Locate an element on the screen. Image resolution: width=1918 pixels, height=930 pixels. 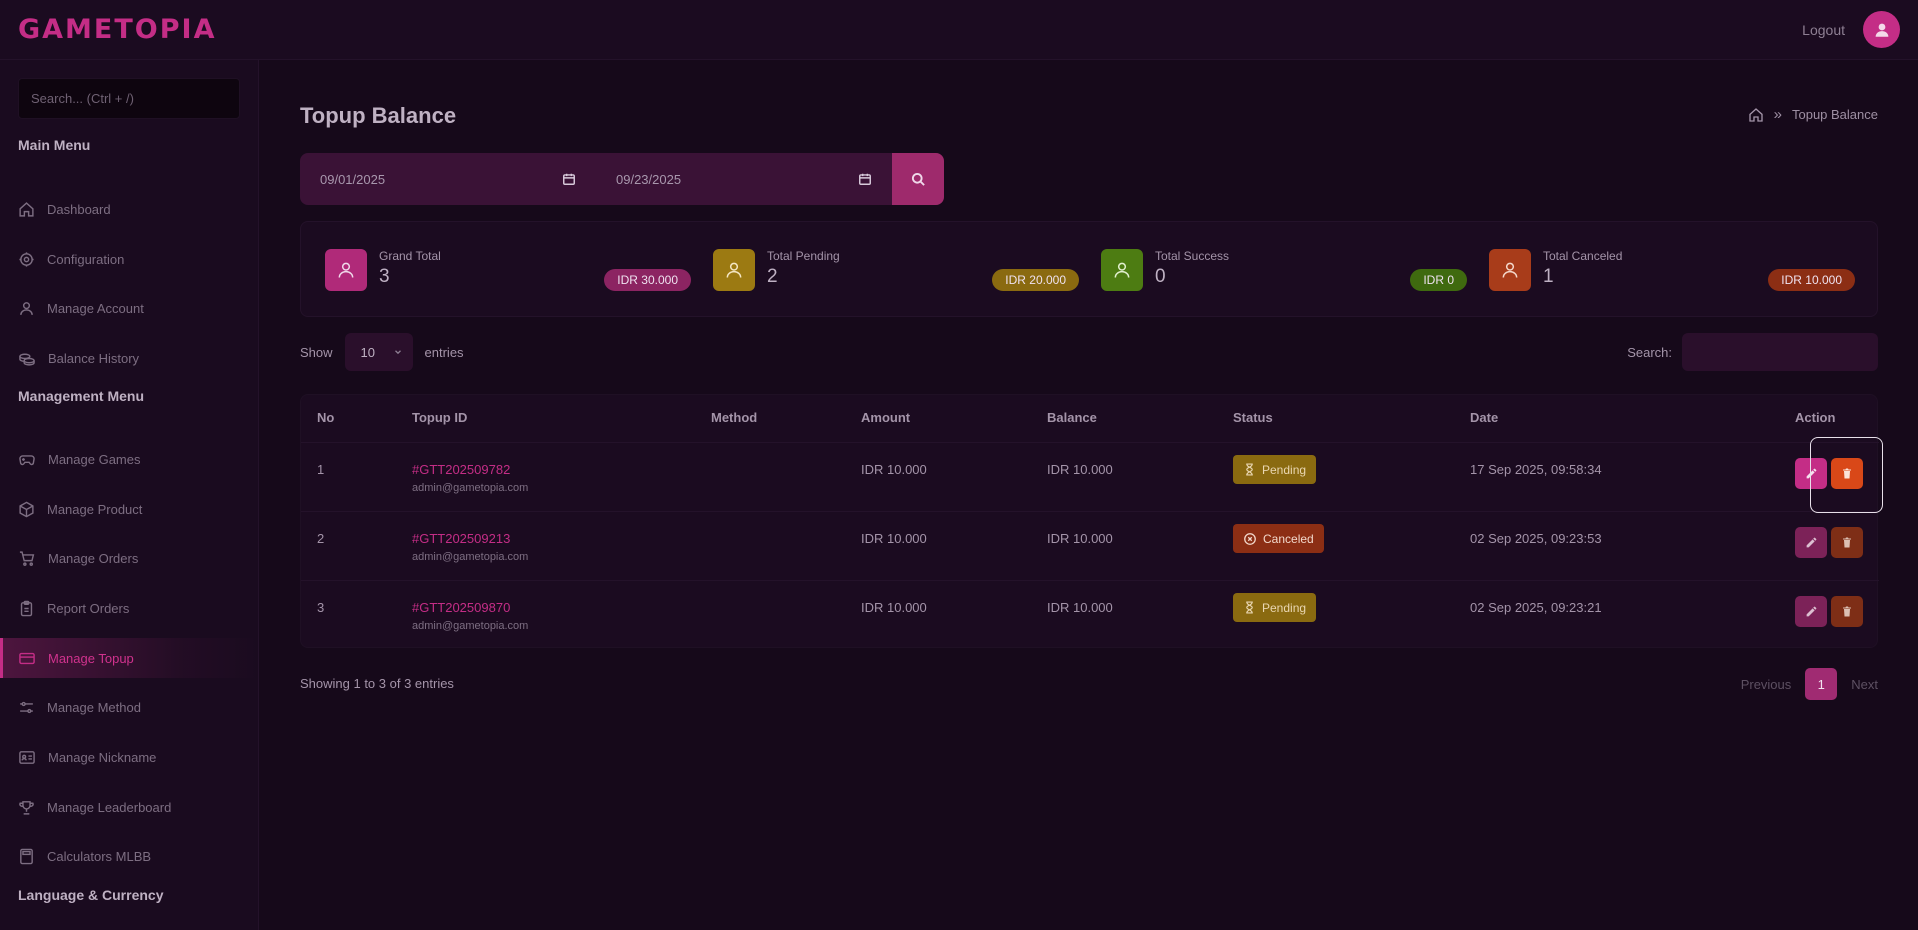
stat-value: 3 is located at coordinates (384, 276).